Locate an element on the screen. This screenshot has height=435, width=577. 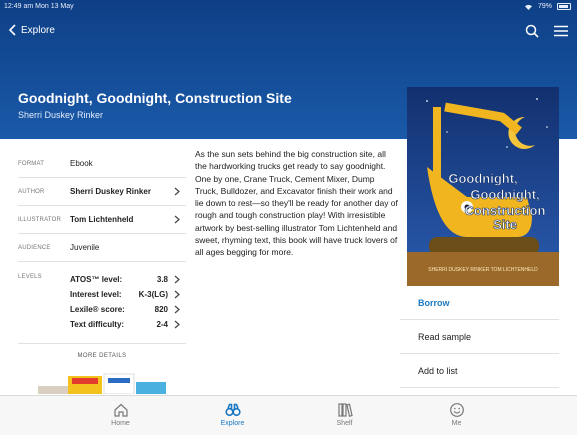
home-icon is located at coordinates (120, 410).